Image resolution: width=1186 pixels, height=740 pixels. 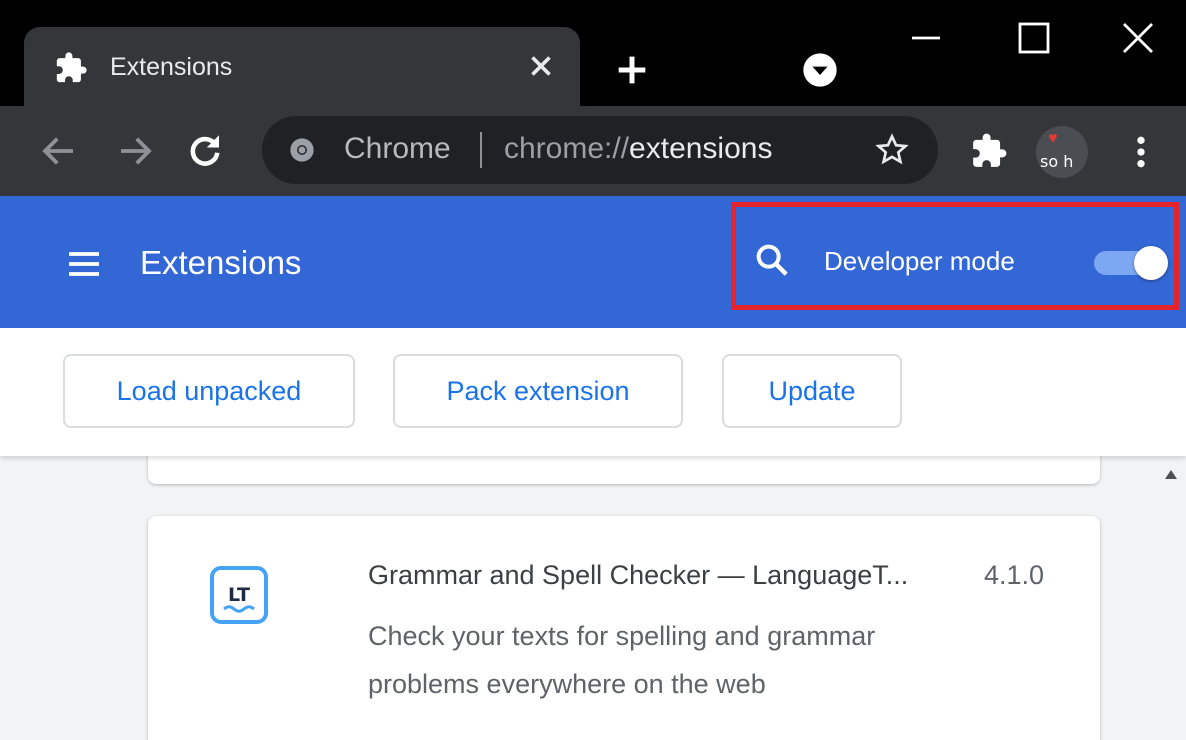 What do you see at coordinates (171, 67) in the screenshot?
I see `tab-title: Extensions` at bounding box center [171, 67].